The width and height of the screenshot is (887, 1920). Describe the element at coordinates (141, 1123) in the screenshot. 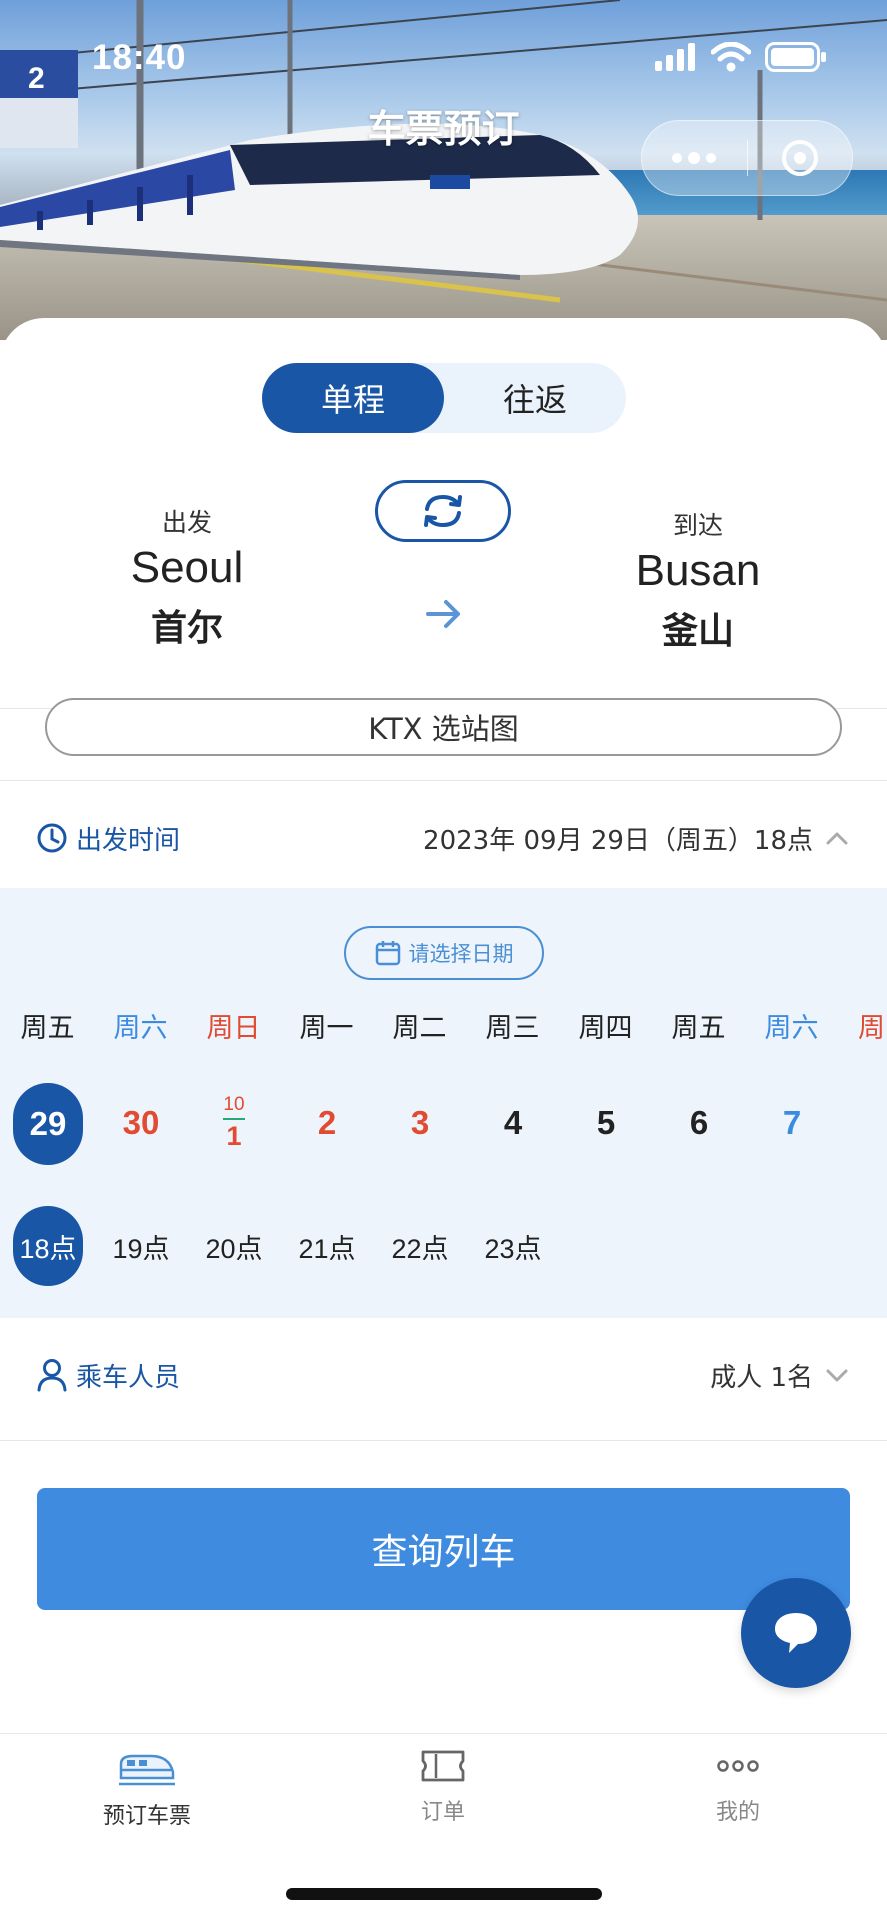

I see `date-cell: 30` at that location.